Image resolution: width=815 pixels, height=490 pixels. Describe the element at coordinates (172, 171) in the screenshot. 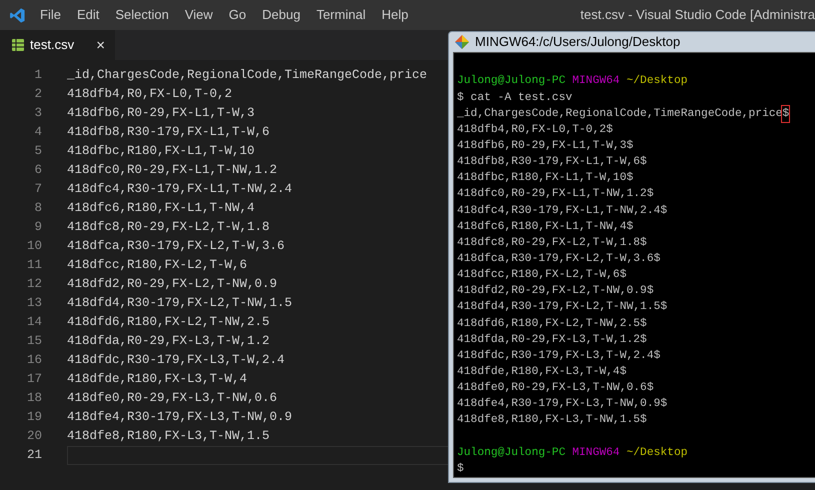

I see `code-line: 418dfc0,R0-29,FX-L1,T-NW,1.2` at that location.